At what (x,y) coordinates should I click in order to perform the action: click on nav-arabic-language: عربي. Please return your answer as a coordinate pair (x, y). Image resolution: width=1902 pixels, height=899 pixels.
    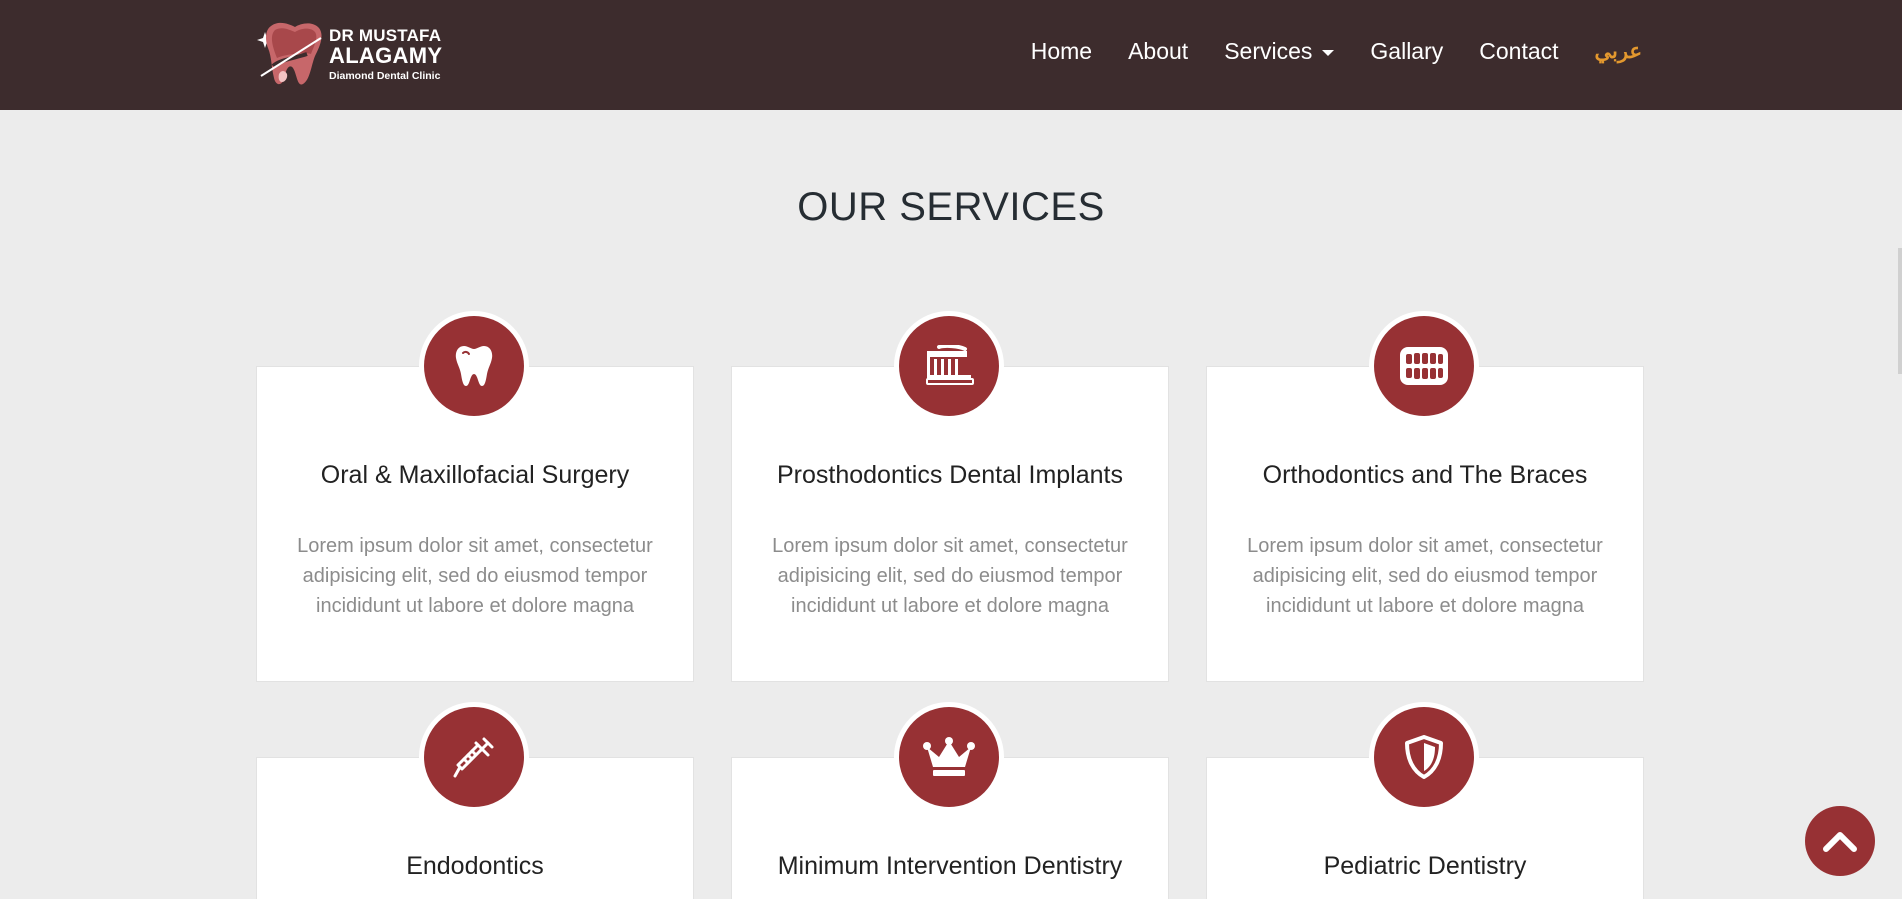
    Looking at the image, I should click on (1618, 51).